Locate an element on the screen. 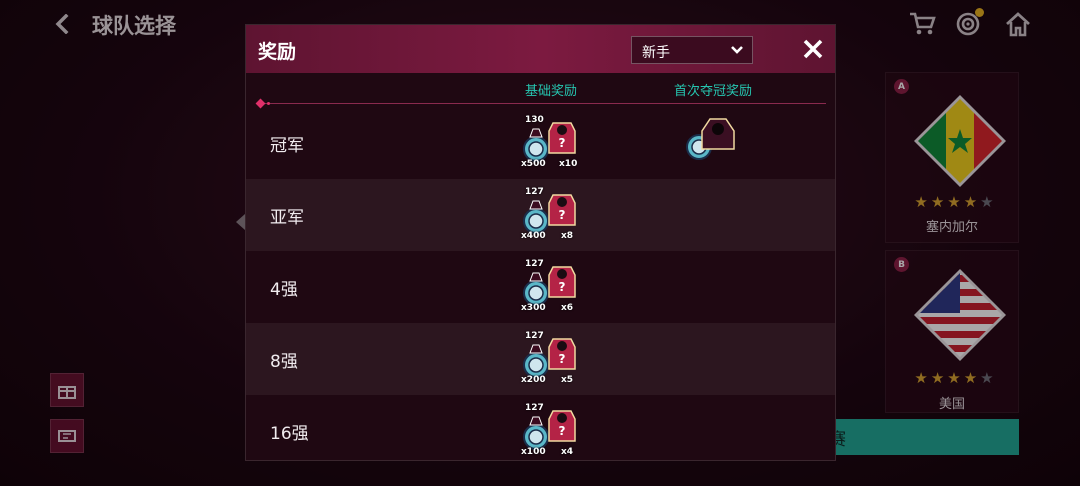  base-reward: ? 127 x400 x8 is located at coordinates (551, 214).